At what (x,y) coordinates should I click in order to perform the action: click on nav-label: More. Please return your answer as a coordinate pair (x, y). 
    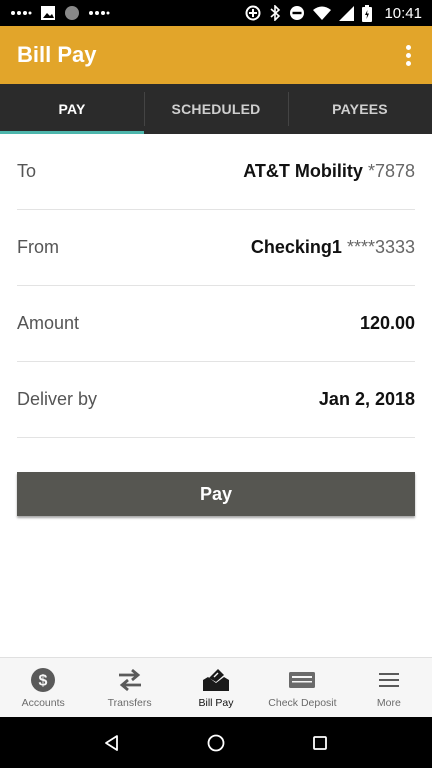
    Looking at the image, I should click on (388, 703).